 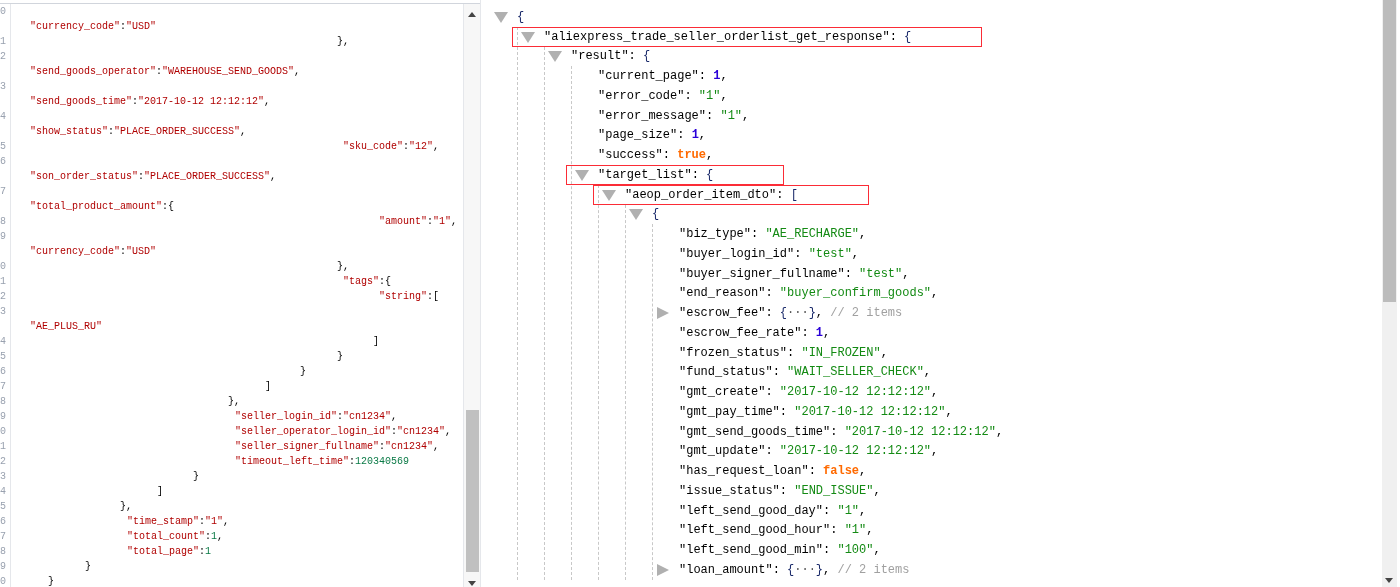 What do you see at coordinates (755, 333) in the screenshot?
I see `json-line: "escrow_fee_rate": 1,` at bounding box center [755, 333].